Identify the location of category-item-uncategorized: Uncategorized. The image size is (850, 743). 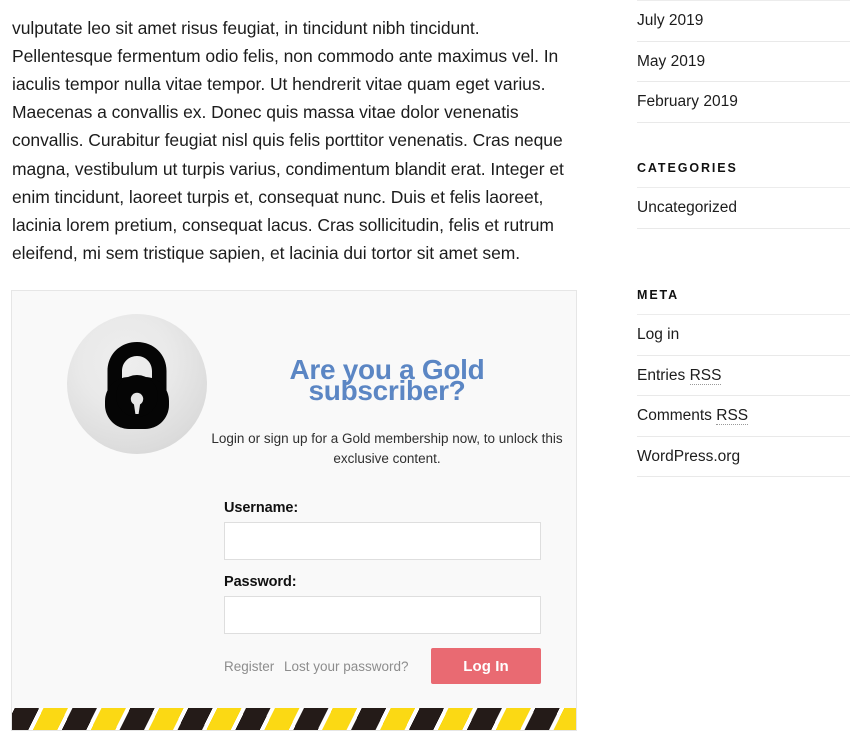
(743, 208).